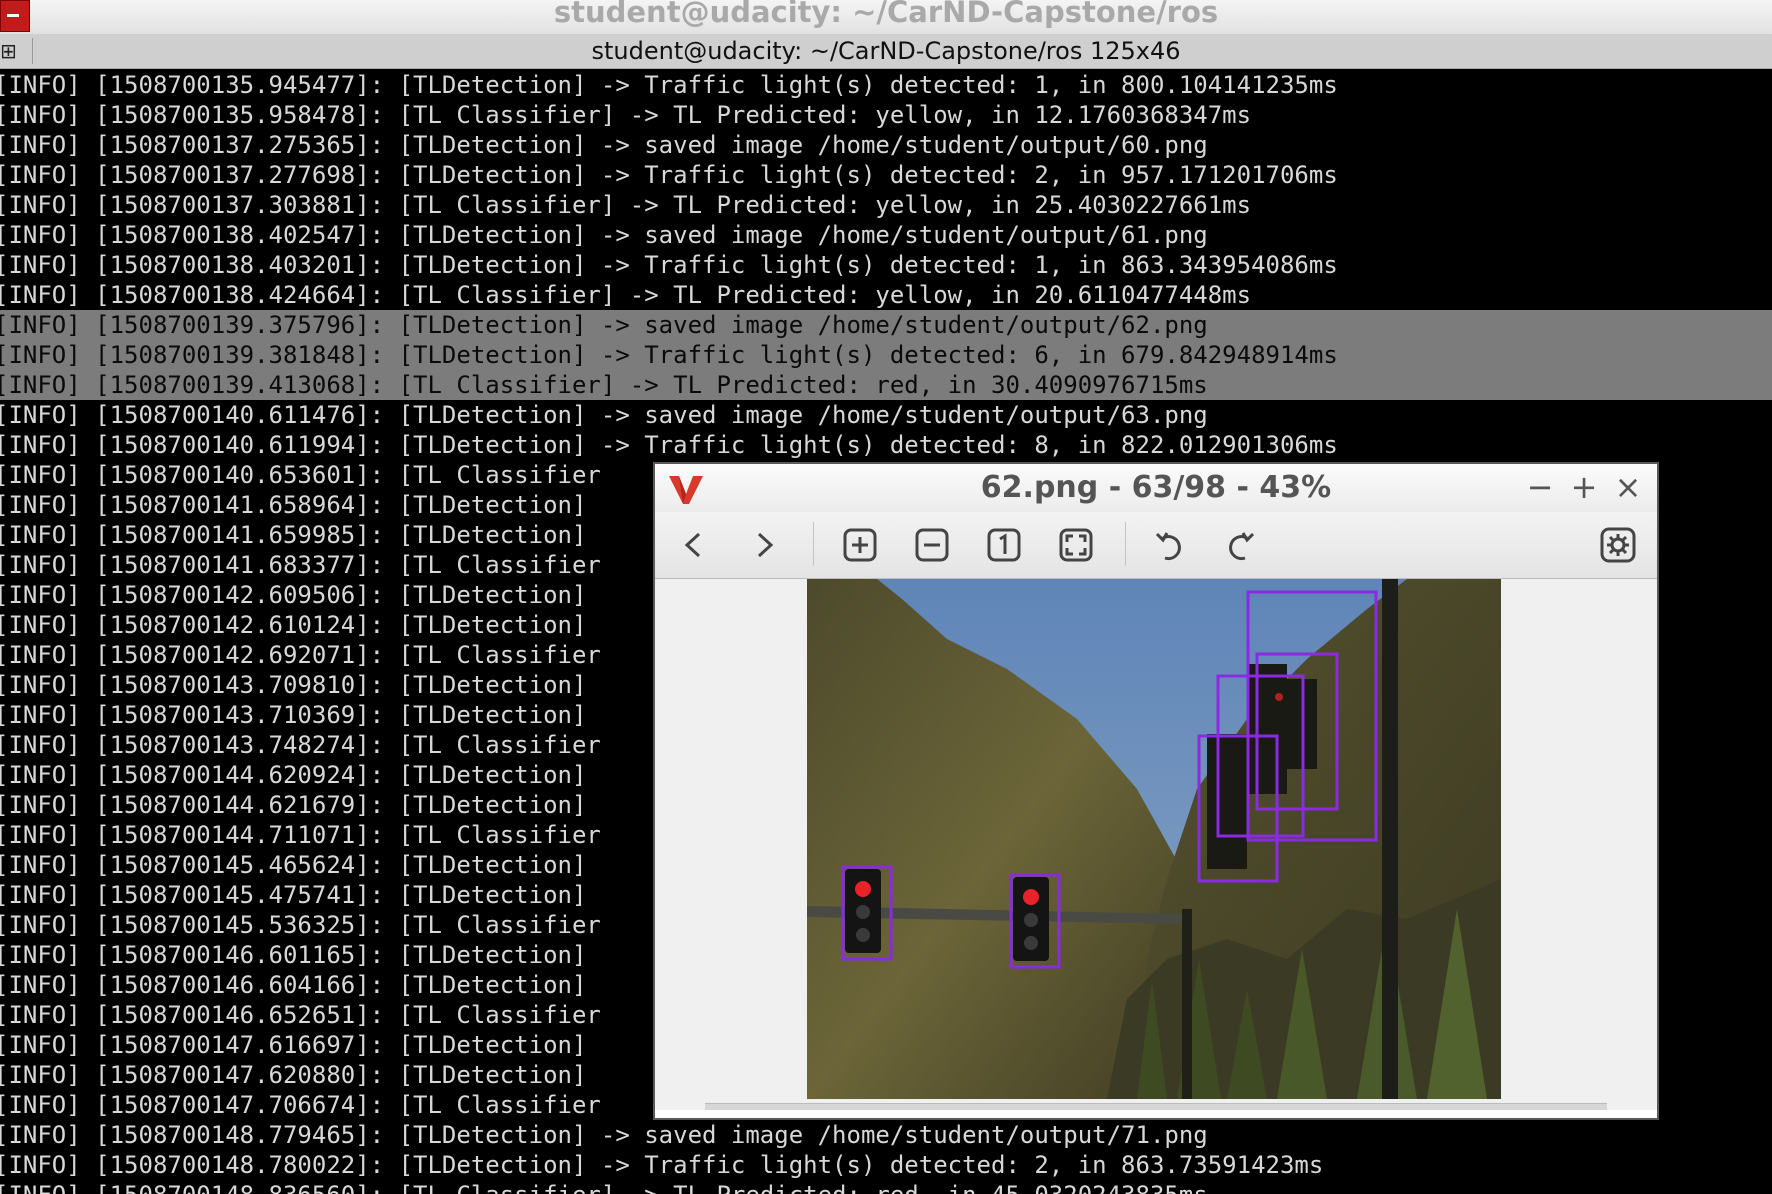 This screenshot has height=1194, width=1772. I want to click on traffic-light-center, so click(1031, 919).